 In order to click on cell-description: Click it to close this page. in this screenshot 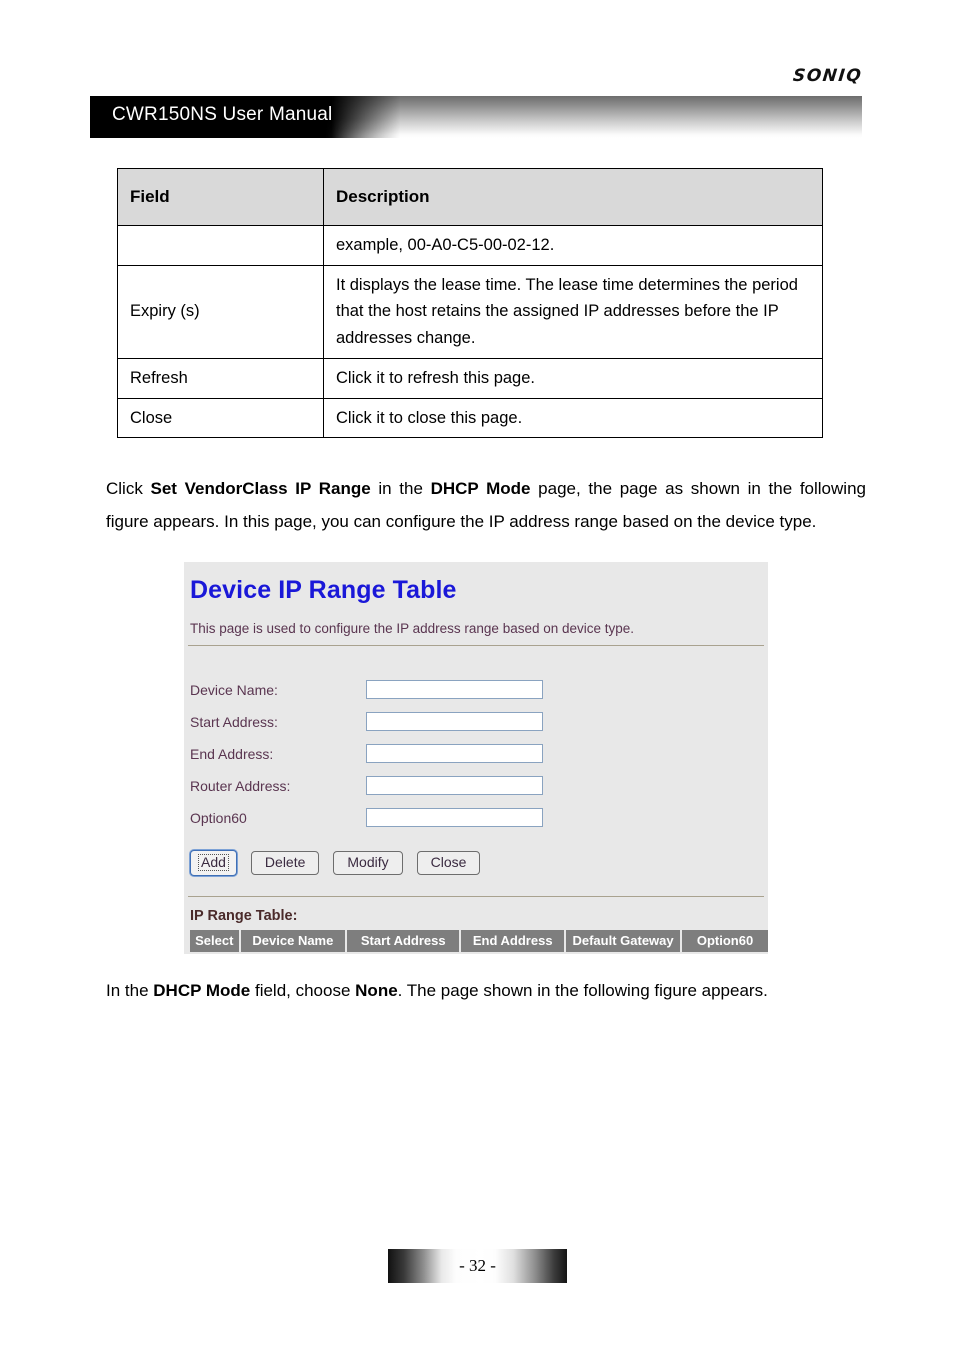, I will do `click(573, 418)`.